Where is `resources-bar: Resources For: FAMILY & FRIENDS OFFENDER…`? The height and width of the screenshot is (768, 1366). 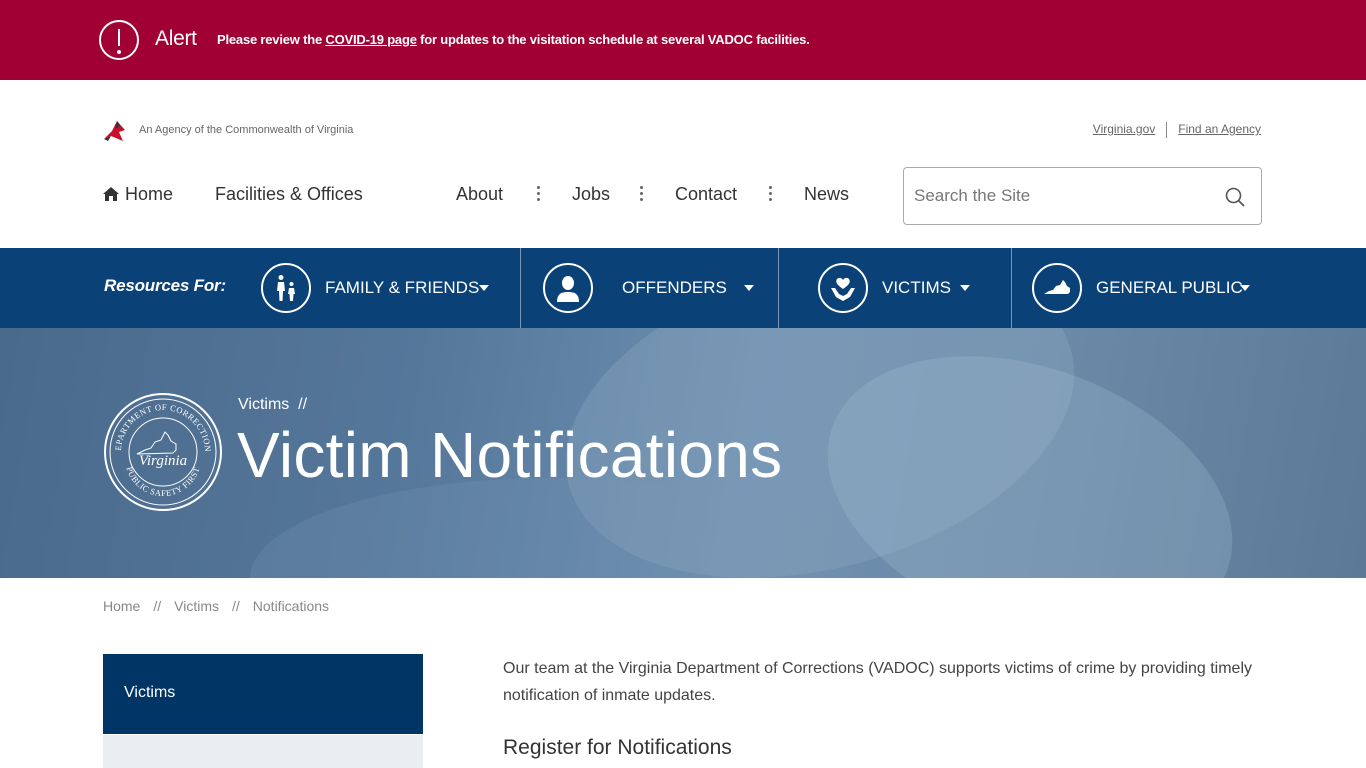 resources-bar: Resources For: FAMILY & FRIENDS OFFENDER… is located at coordinates (683, 288).